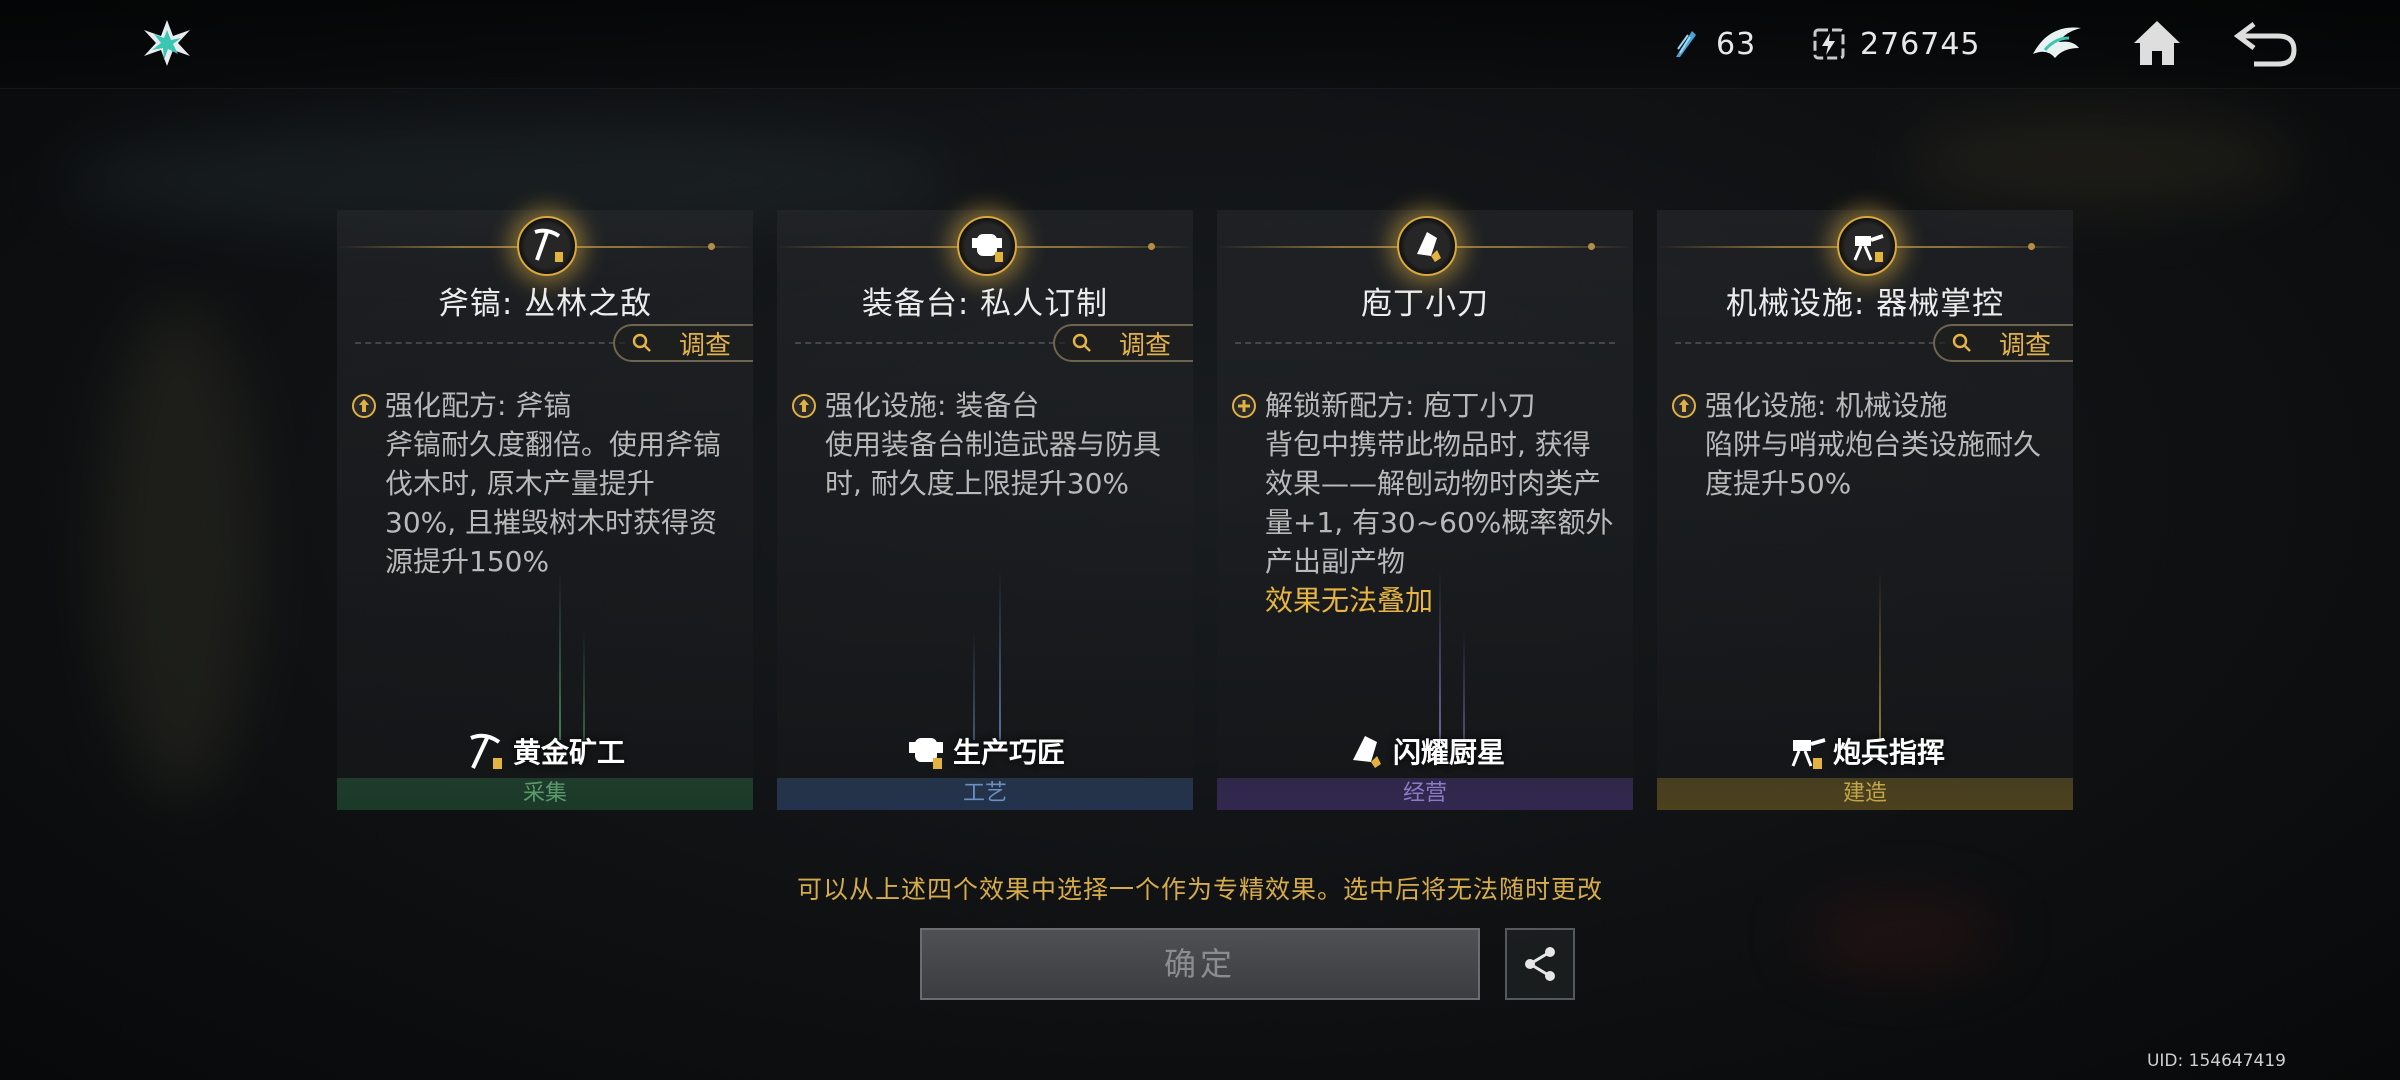 The height and width of the screenshot is (1080, 2400). I want to click on selection-notice: 可以从上述四个效果中选择一个作为专精效果。选中后将无法随时更改, so click(1199, 889).